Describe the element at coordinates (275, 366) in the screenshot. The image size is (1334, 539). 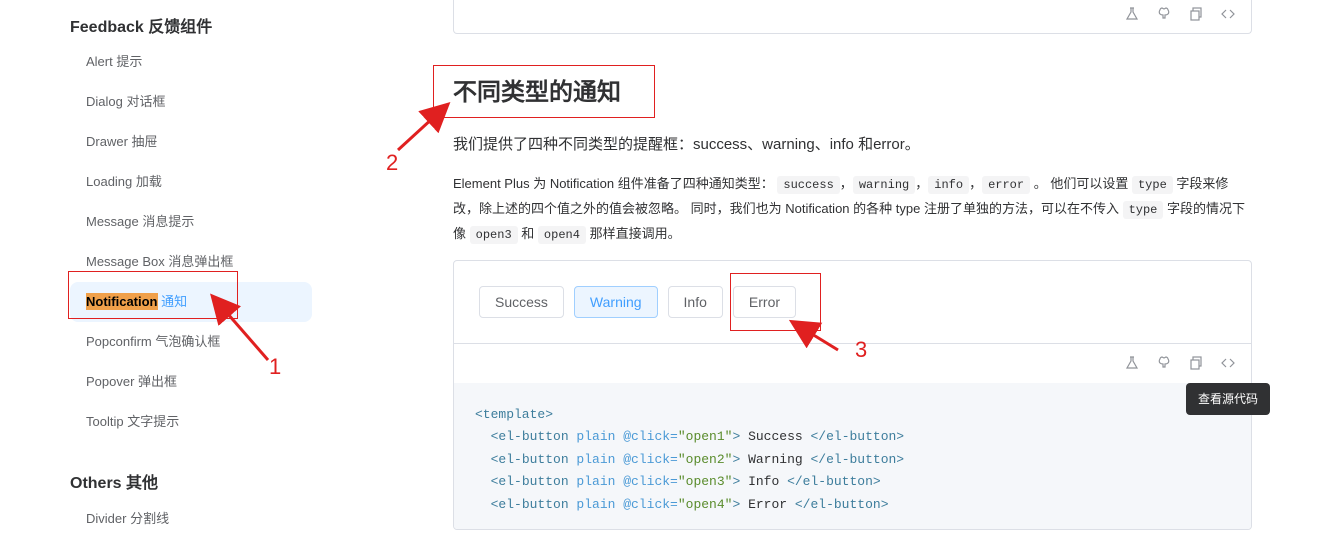
I see `annotation-number-1: 1` at that location.